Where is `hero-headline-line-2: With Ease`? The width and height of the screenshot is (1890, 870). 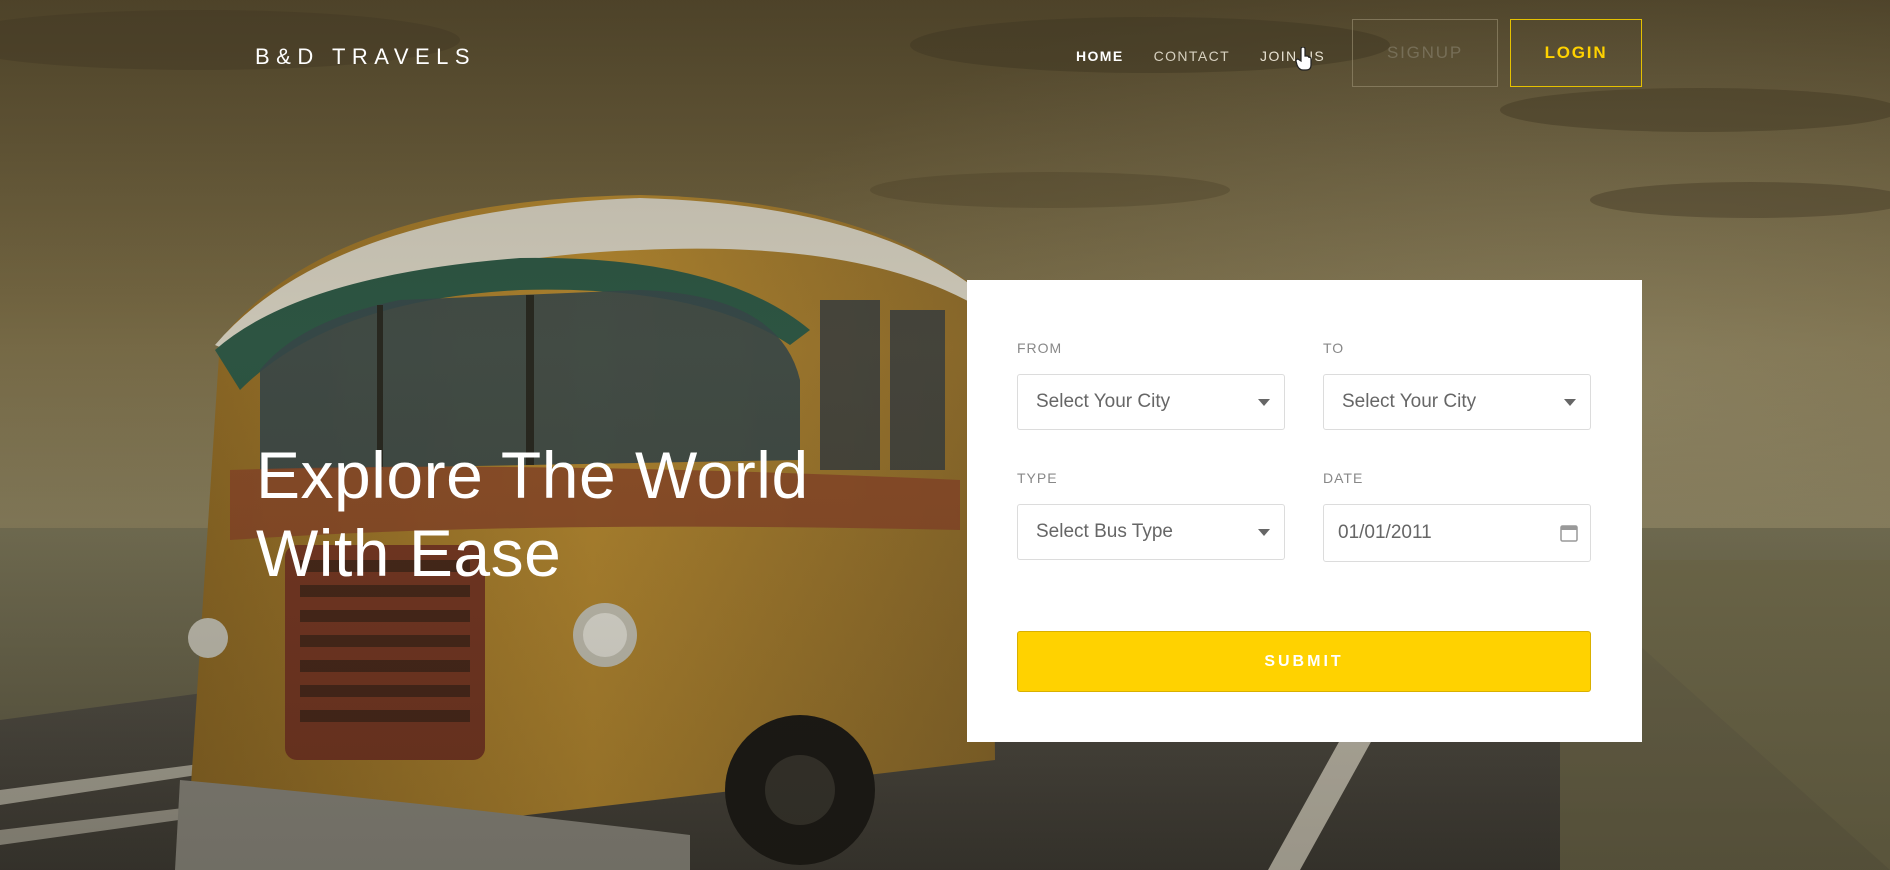
hero-headline-line-2: With Ease is located at coordinates (409, 553).